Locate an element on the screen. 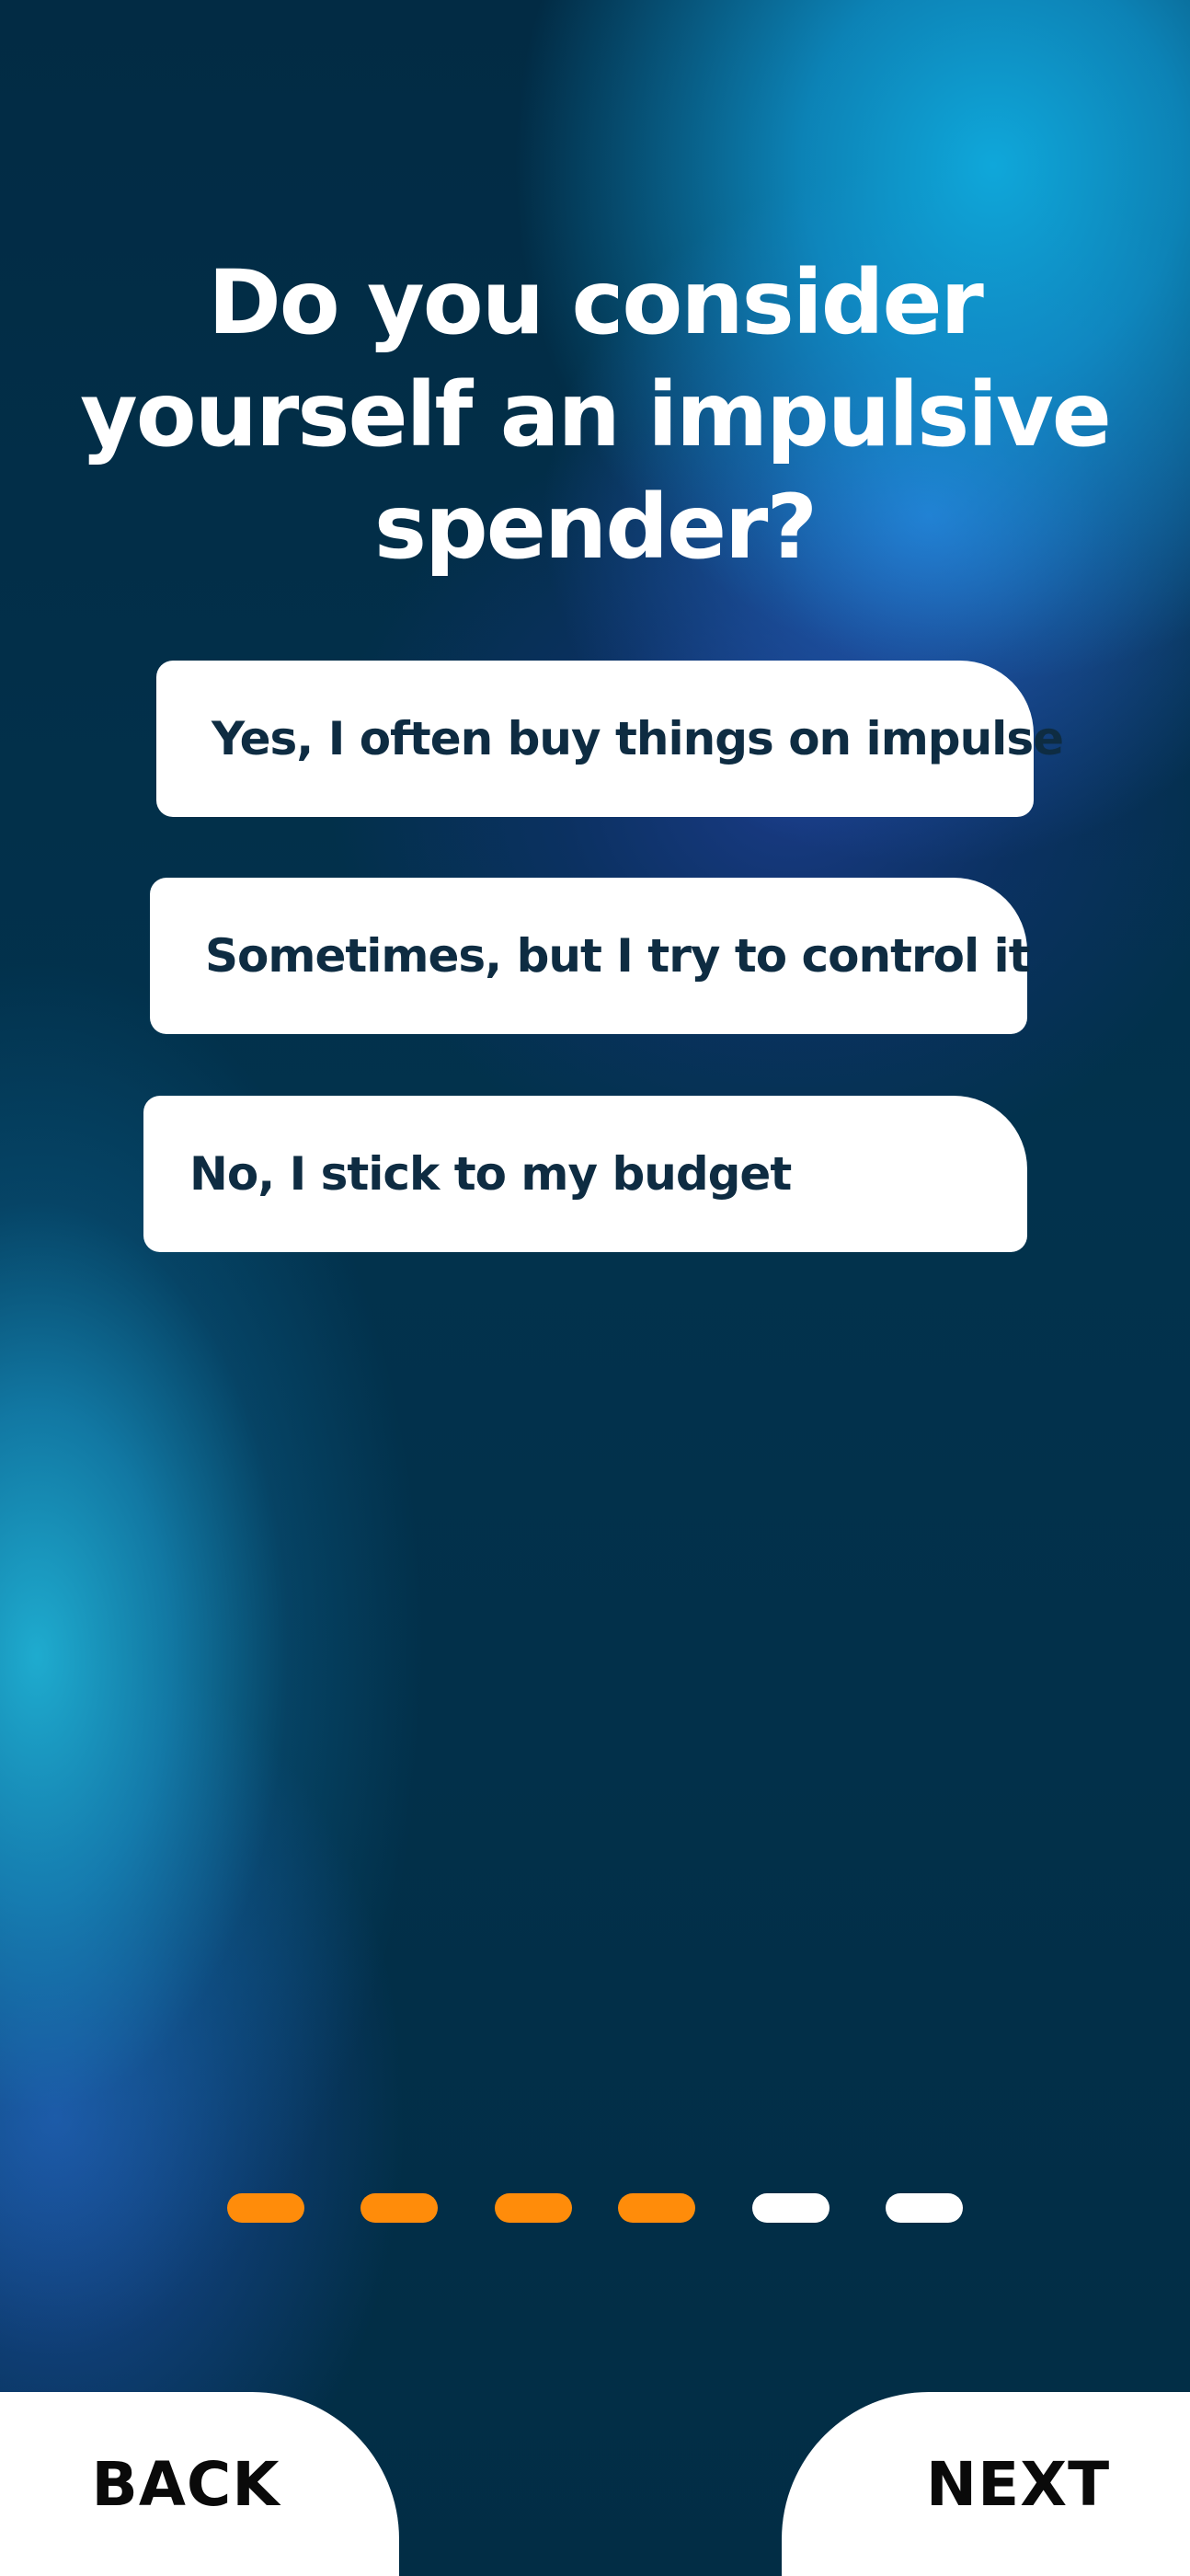 The height and width of the screenshot is (2576, 1190). answer-option-label: Sometimes, but I try to control it is located at coordinates (618, 956).